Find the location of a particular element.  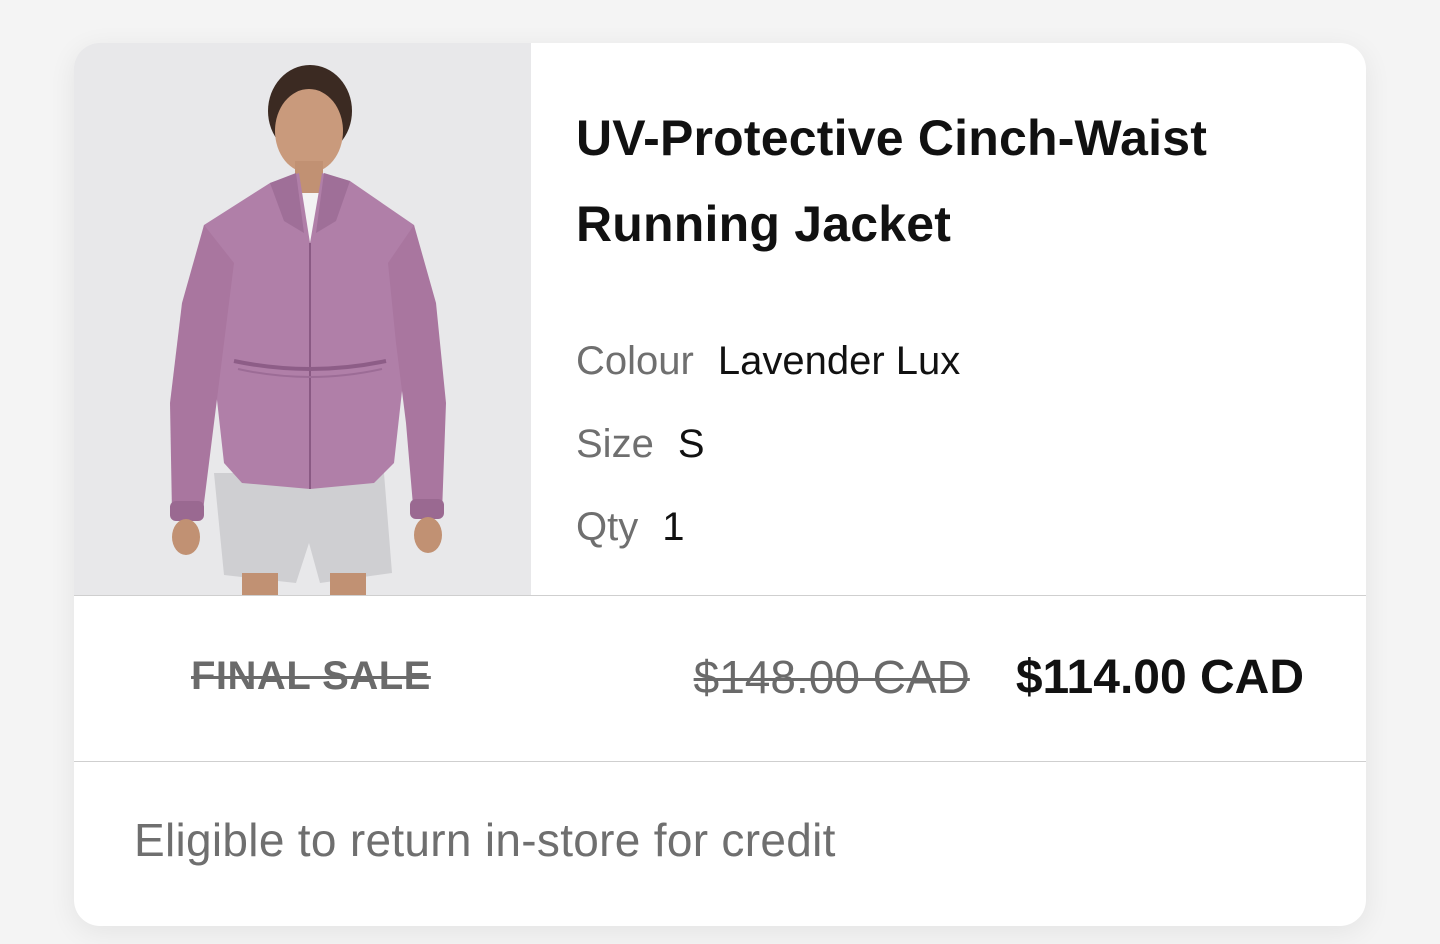

attribute-value: Lavender Lux is located at coordinates (839, 361).